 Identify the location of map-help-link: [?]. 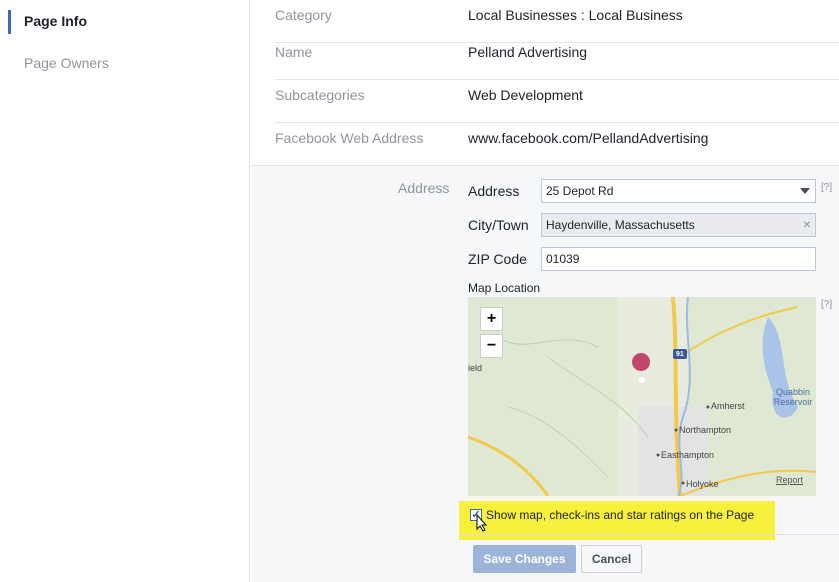
(826, 304).